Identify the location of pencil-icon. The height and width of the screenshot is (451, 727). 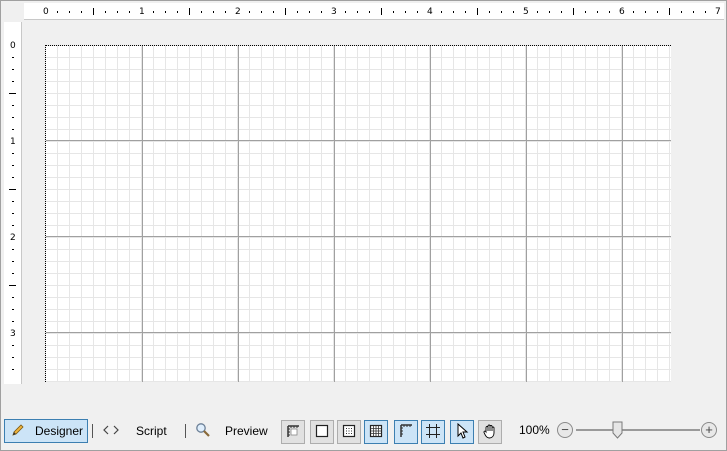
(18, 431).